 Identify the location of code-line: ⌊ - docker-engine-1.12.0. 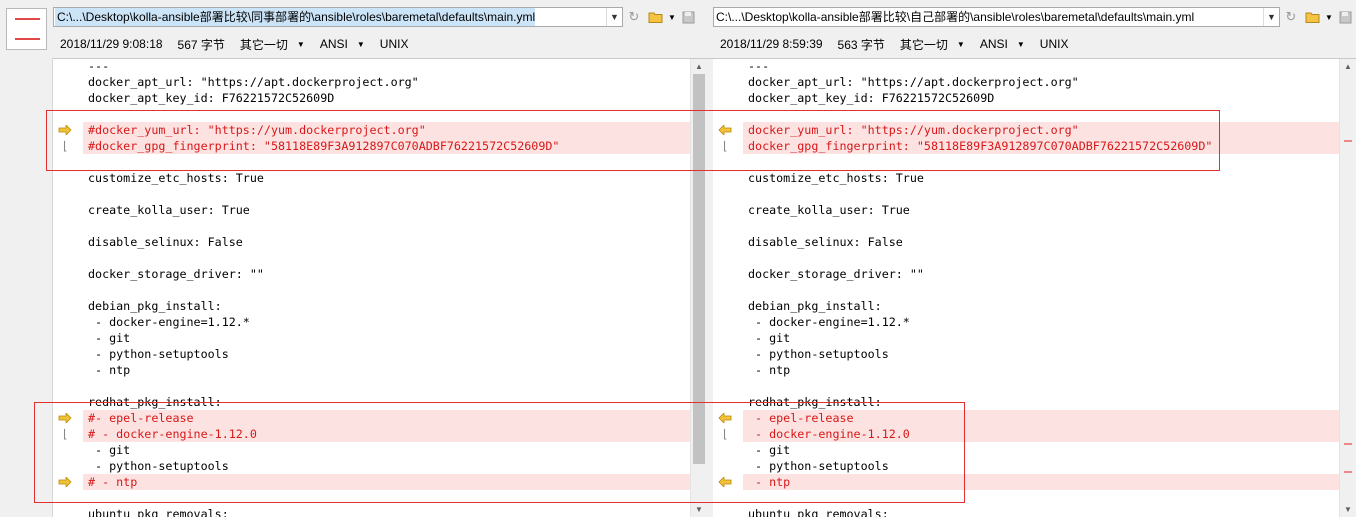
(1030, 434).